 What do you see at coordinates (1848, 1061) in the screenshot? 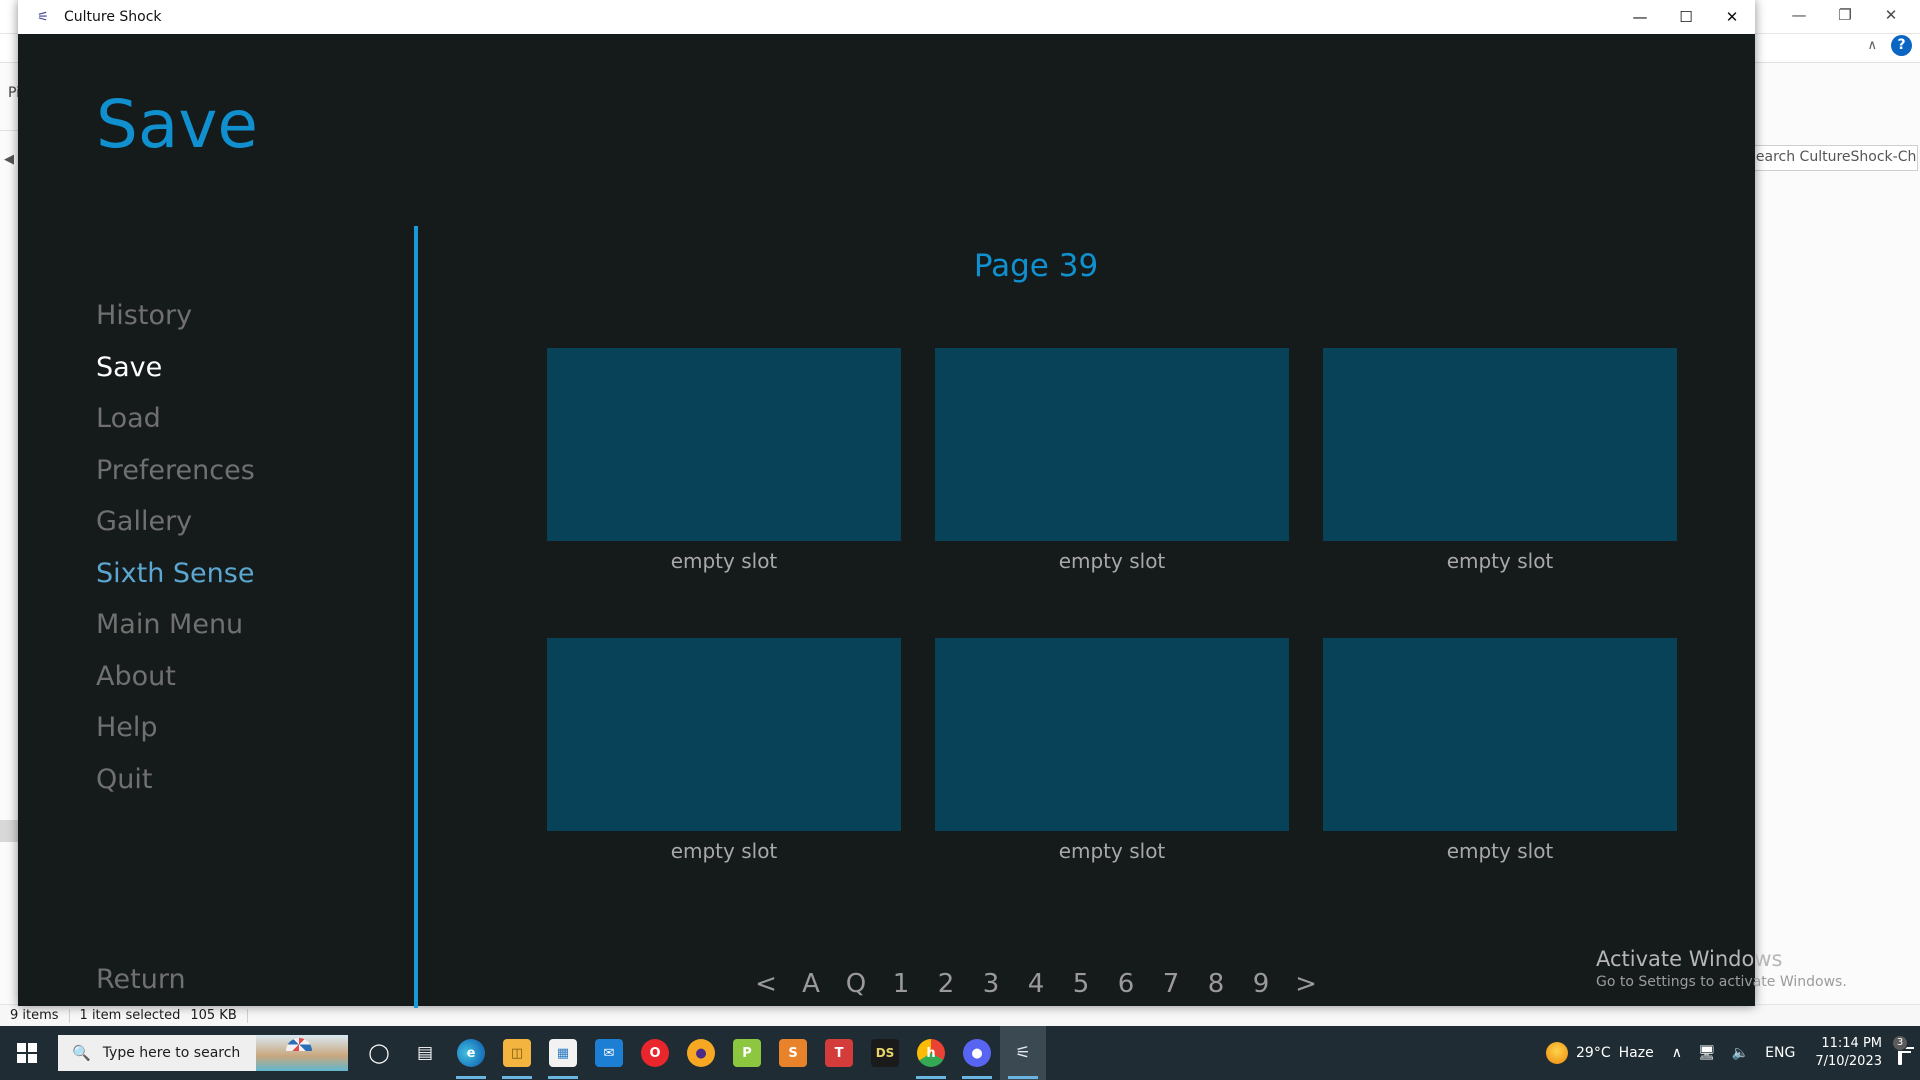
I see `clock-date: 7/10/2023` at bounding box center [1848, 1061].